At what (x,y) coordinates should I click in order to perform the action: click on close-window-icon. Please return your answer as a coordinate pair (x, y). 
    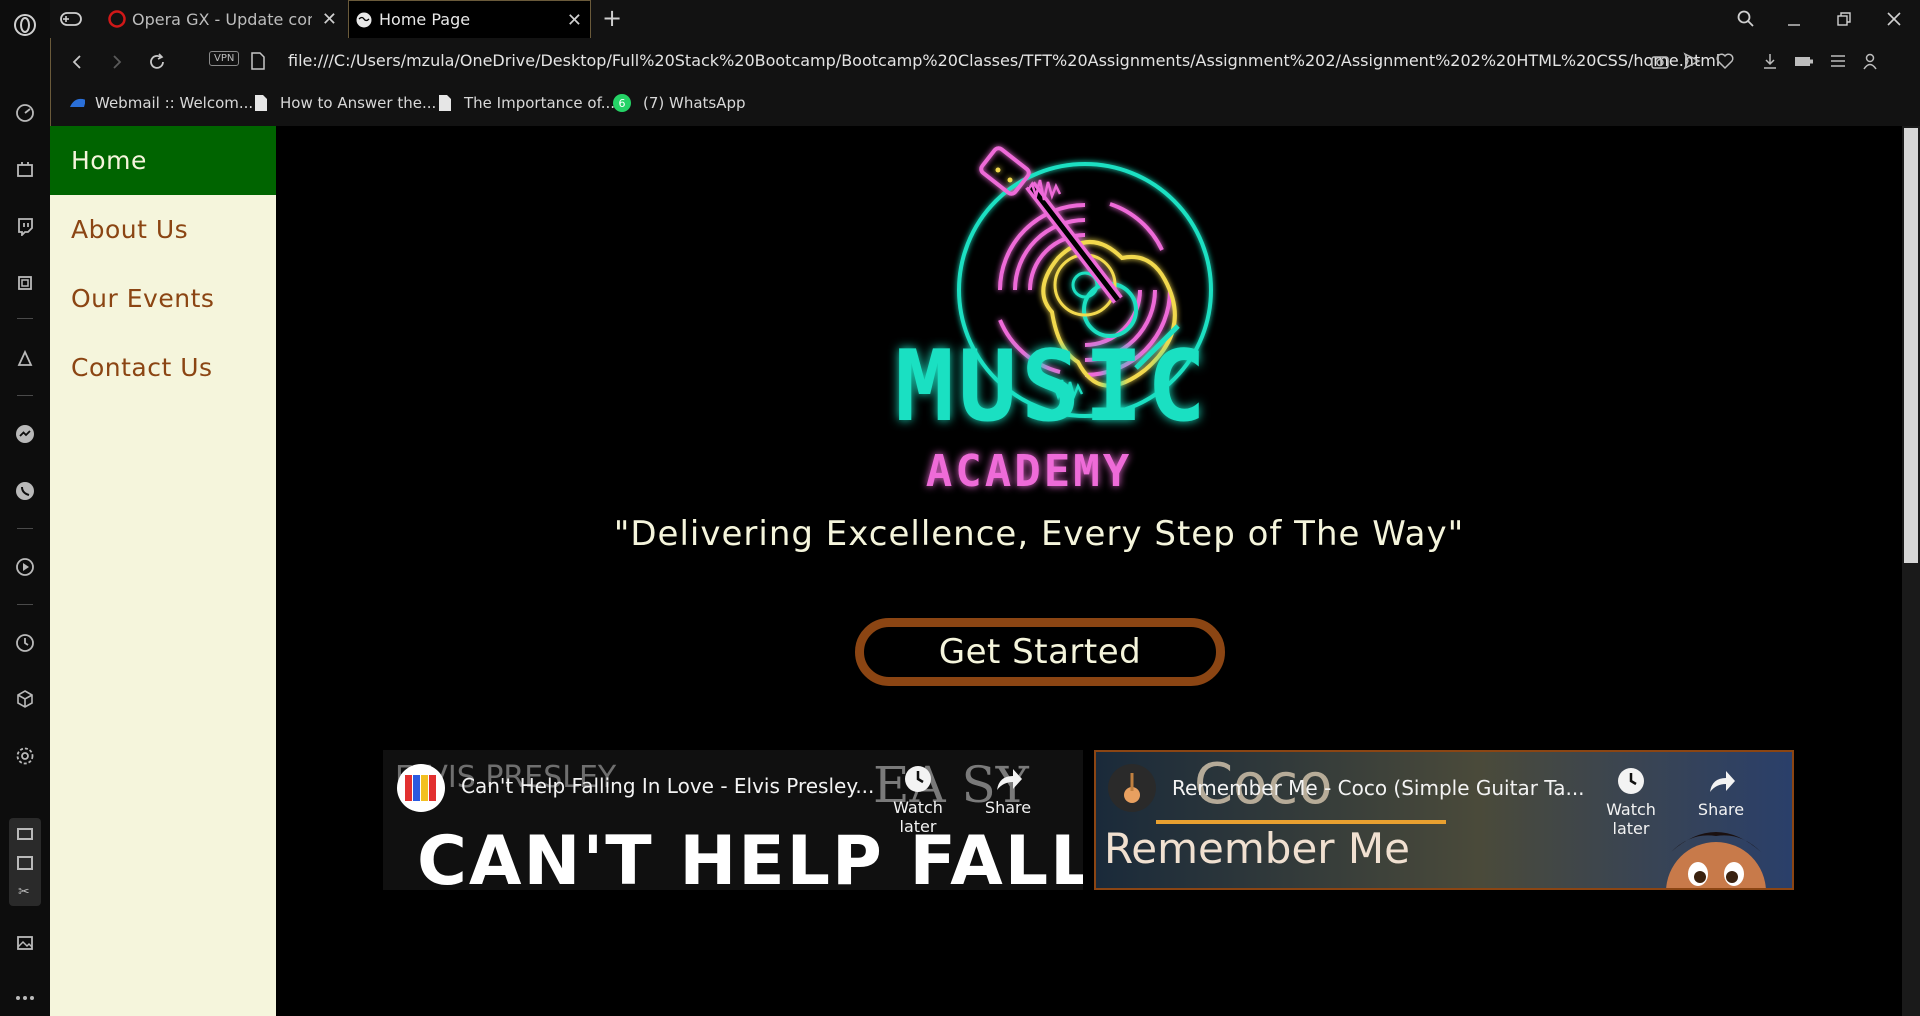
    Looking at the image, I should click on (1894, 19).